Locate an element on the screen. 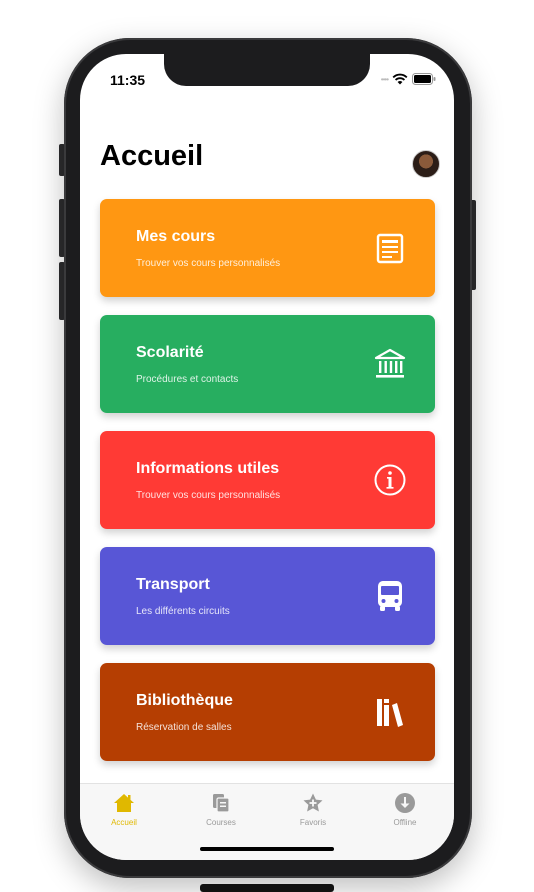  tab-label: Favoris is located at coordinates (313, 822).